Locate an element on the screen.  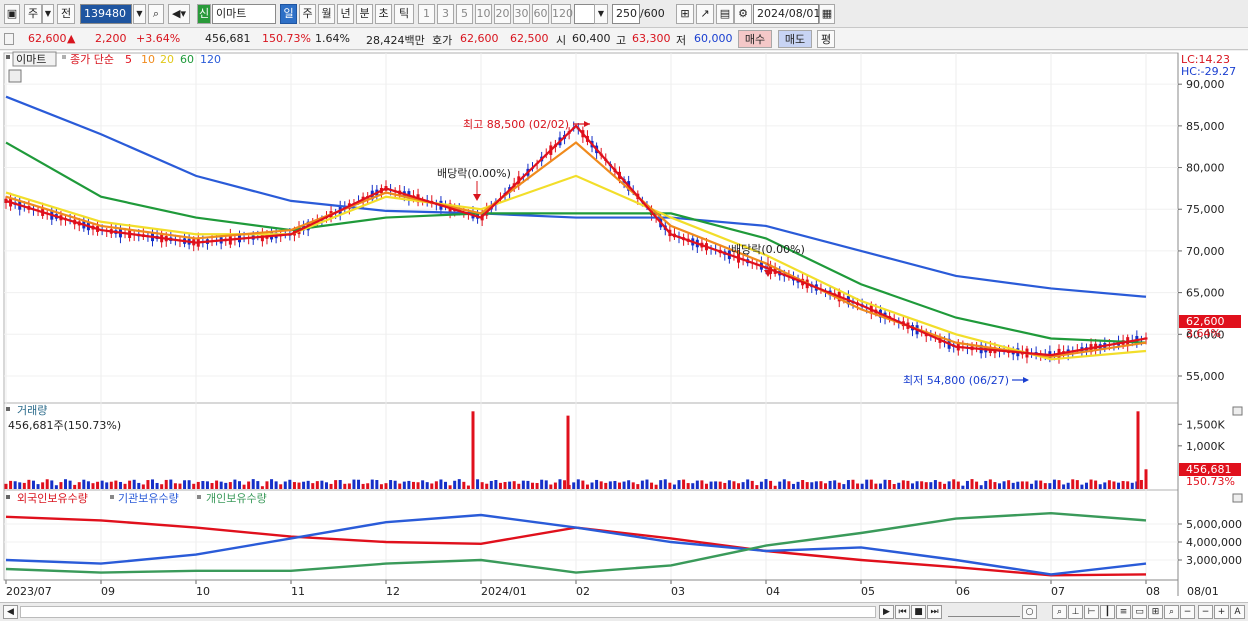
interval-5-button: 5 is located at coordinates (464, 14).